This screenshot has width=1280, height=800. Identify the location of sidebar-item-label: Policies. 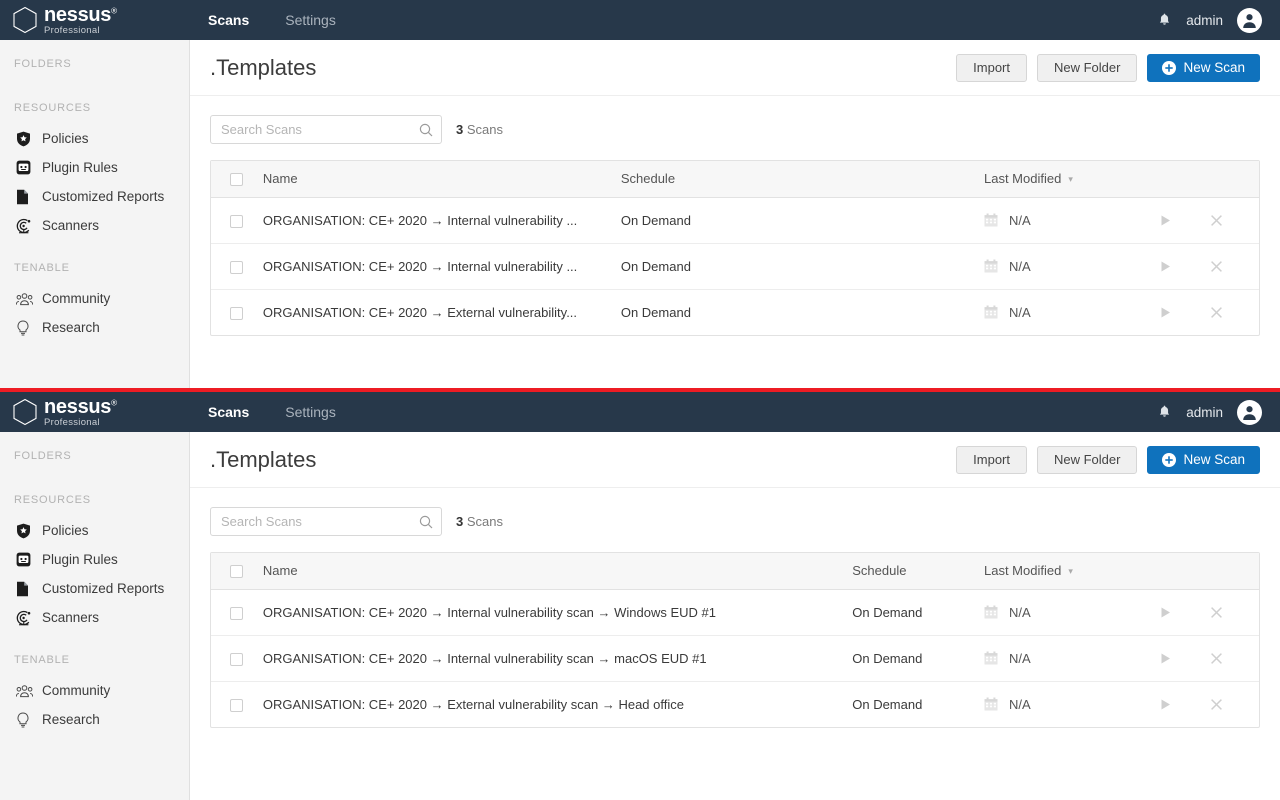
(65, 530).